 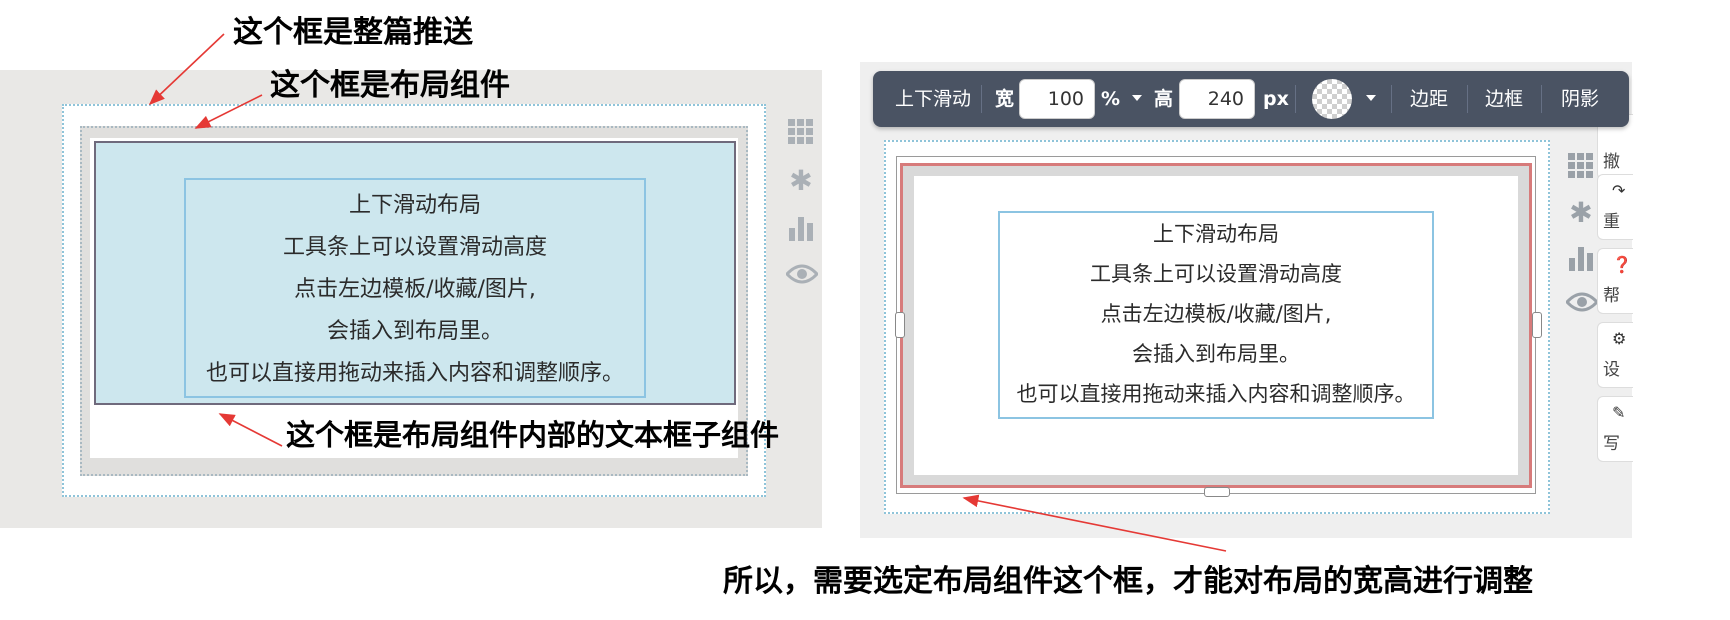 What do you see at coordinates (1619, 190) in the screenshot?
I see `redo-icon: ↷` at bounding box center [1619, 190].